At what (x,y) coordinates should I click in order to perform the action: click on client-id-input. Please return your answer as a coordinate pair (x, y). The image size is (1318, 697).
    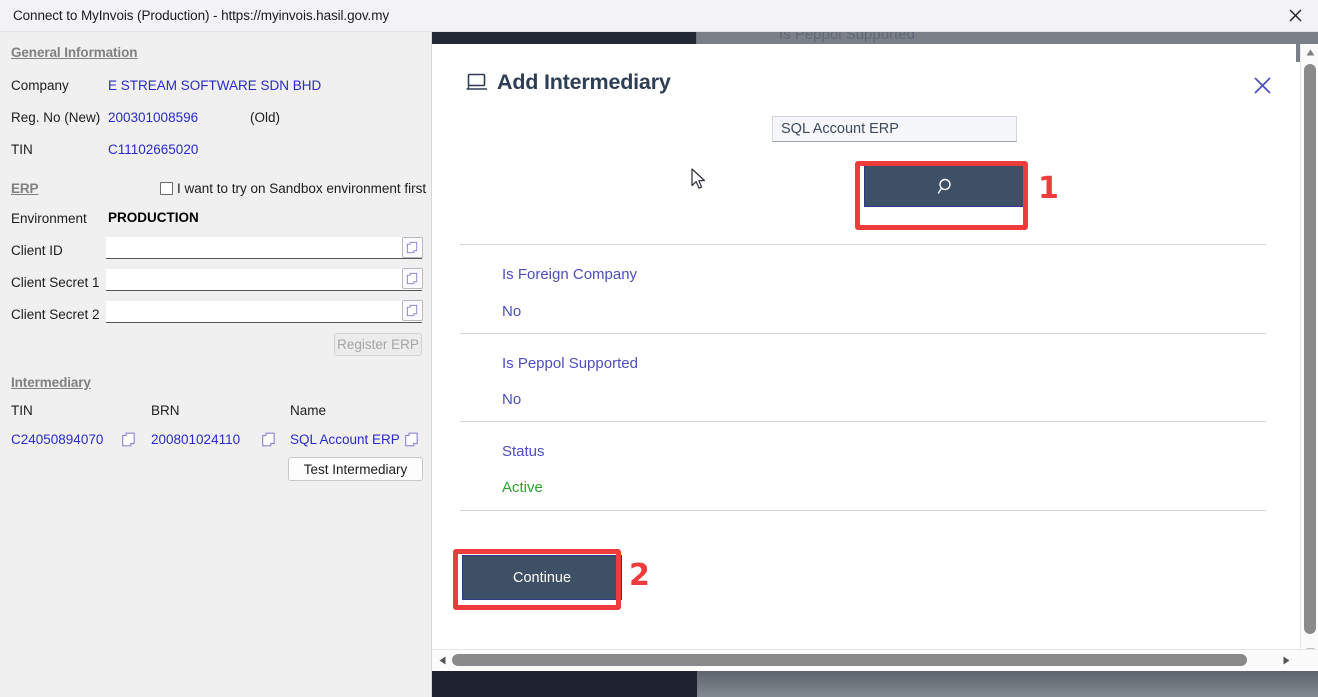
    Looking at the image, I should click on (264, 247).